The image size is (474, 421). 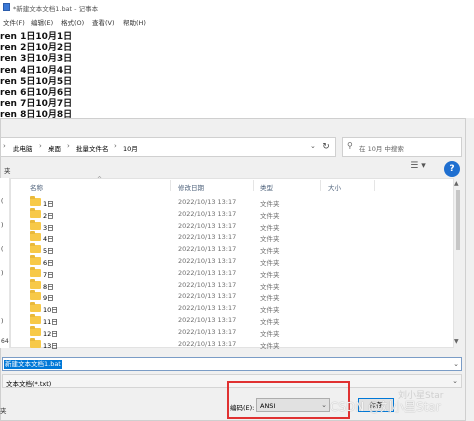 I want to click on folder-name: 1日, so click(x=48, y=204).